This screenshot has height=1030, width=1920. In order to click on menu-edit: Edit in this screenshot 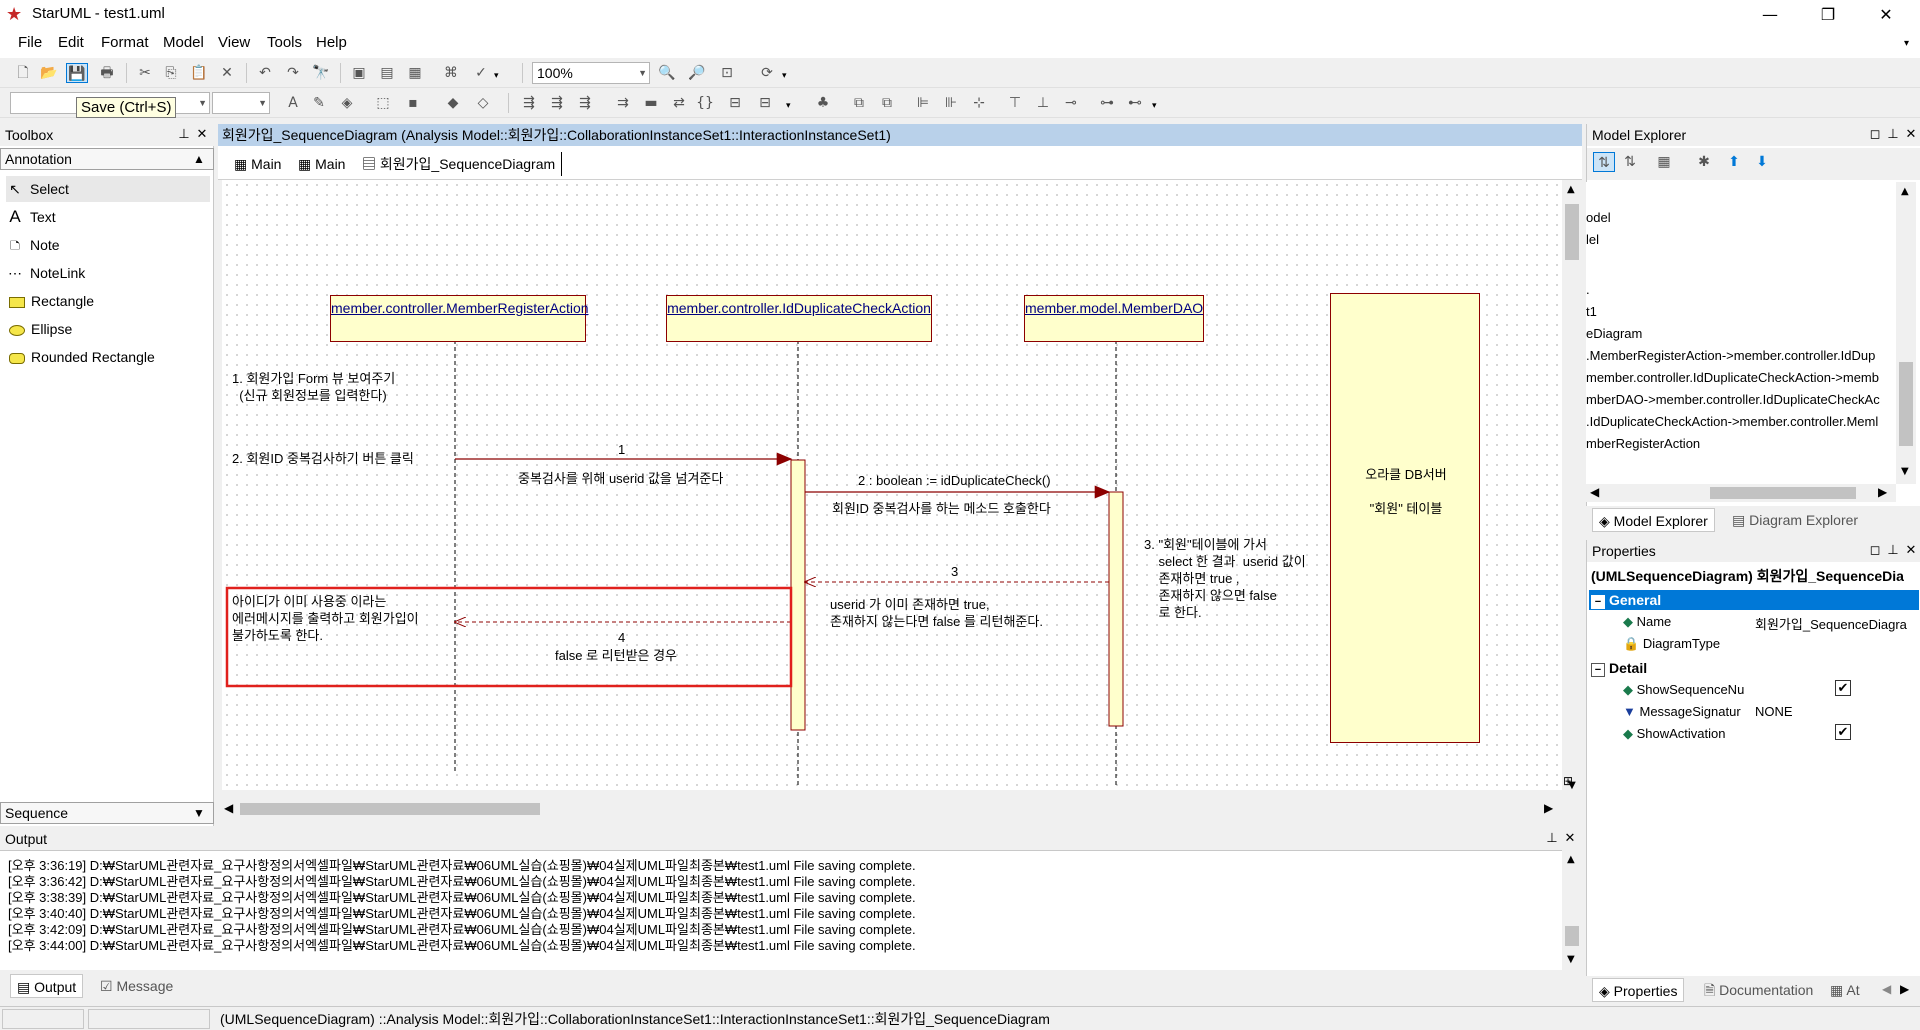, I will do `click(71, 42)`.